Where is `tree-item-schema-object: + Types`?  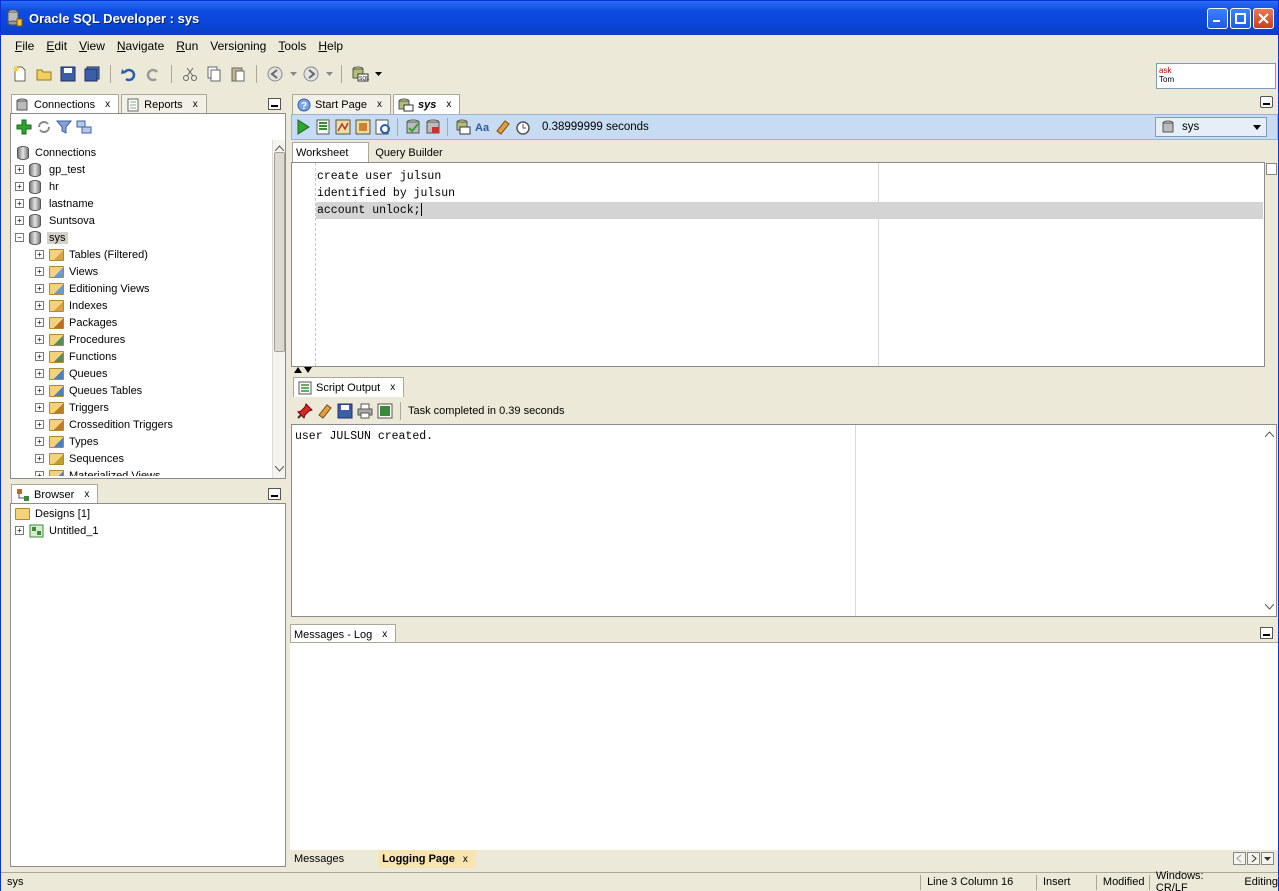 tree-item-schema-object: + Types is located at coordinates (143, 441).